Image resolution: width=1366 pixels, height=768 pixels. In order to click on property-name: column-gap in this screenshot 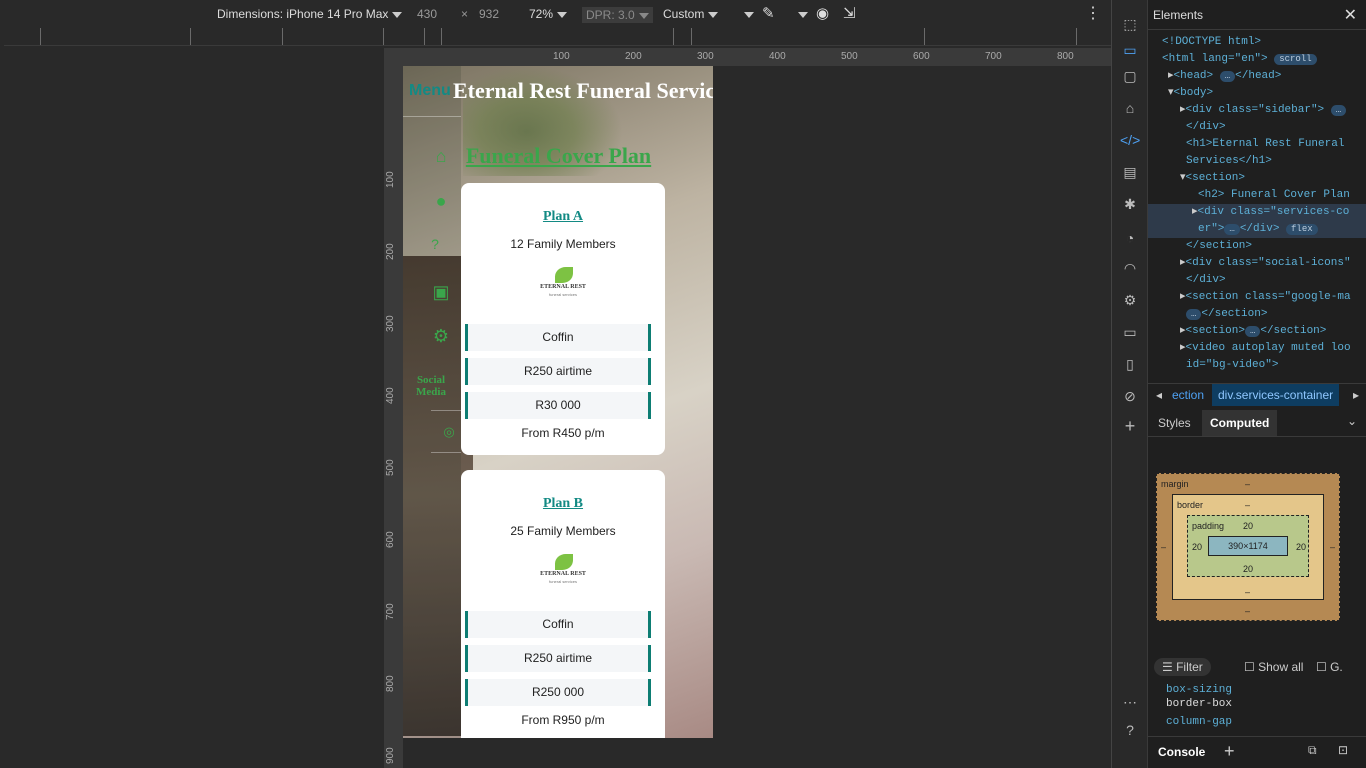, I will do `click(1199, 722)`.